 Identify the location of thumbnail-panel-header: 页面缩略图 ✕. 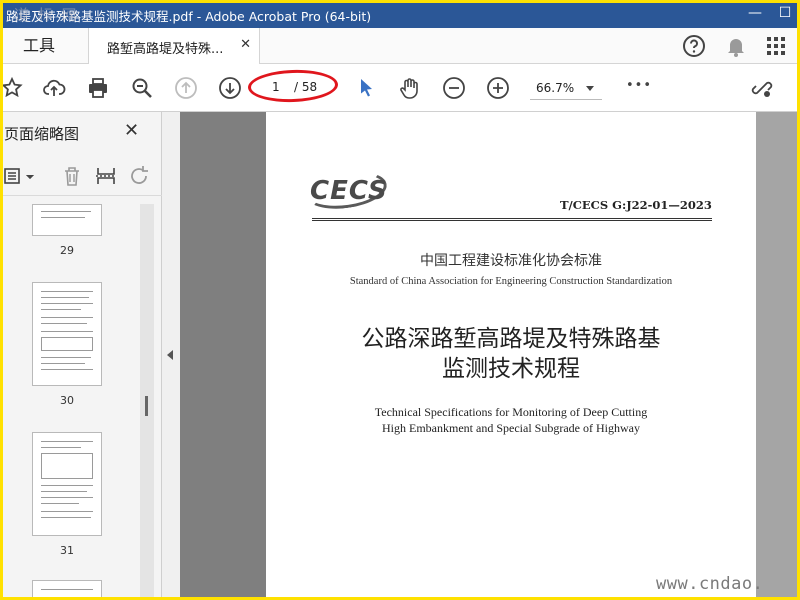
(81, 132).